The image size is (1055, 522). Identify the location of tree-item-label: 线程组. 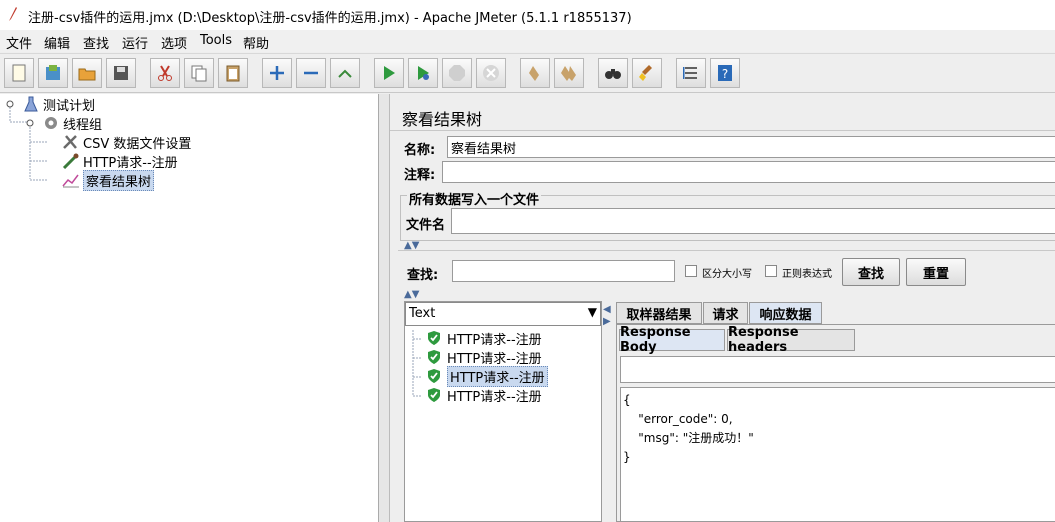
(83, 125).